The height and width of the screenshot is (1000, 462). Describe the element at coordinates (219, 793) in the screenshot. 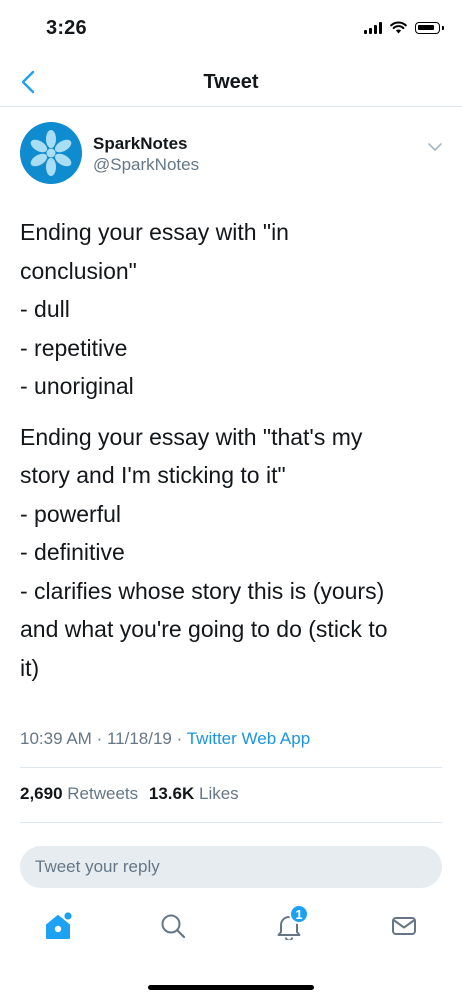

I see `likes-label: Likes` at that location.